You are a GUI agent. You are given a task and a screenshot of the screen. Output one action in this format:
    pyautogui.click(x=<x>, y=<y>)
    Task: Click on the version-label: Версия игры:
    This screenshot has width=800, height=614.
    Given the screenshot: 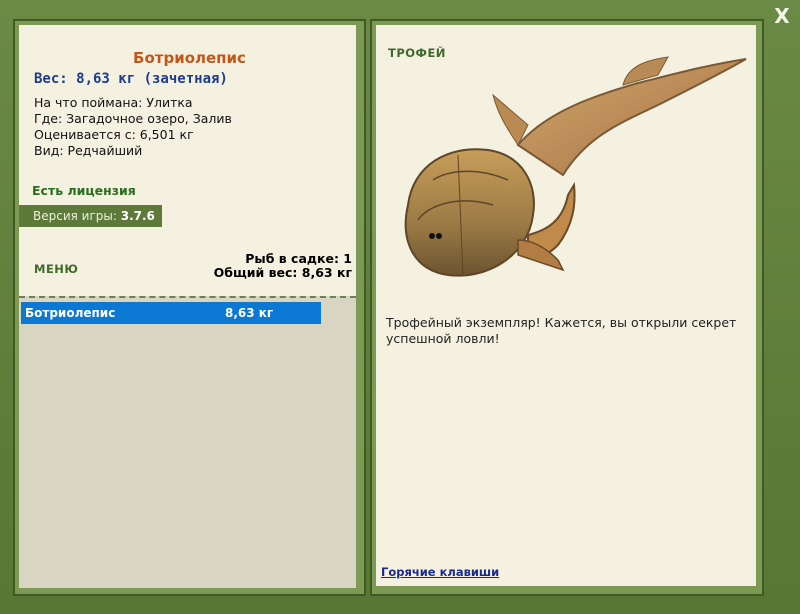 What is the action you would take?
    pyautogui.click(x=75, y=216)
    